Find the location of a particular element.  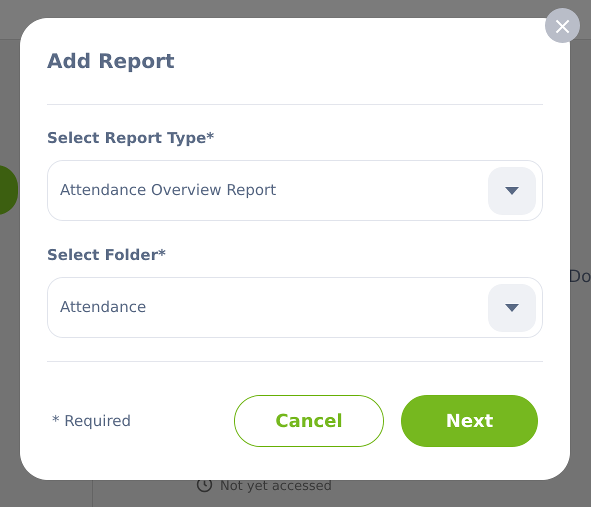

select-field: Attendance is located at coordinates (295, 307).